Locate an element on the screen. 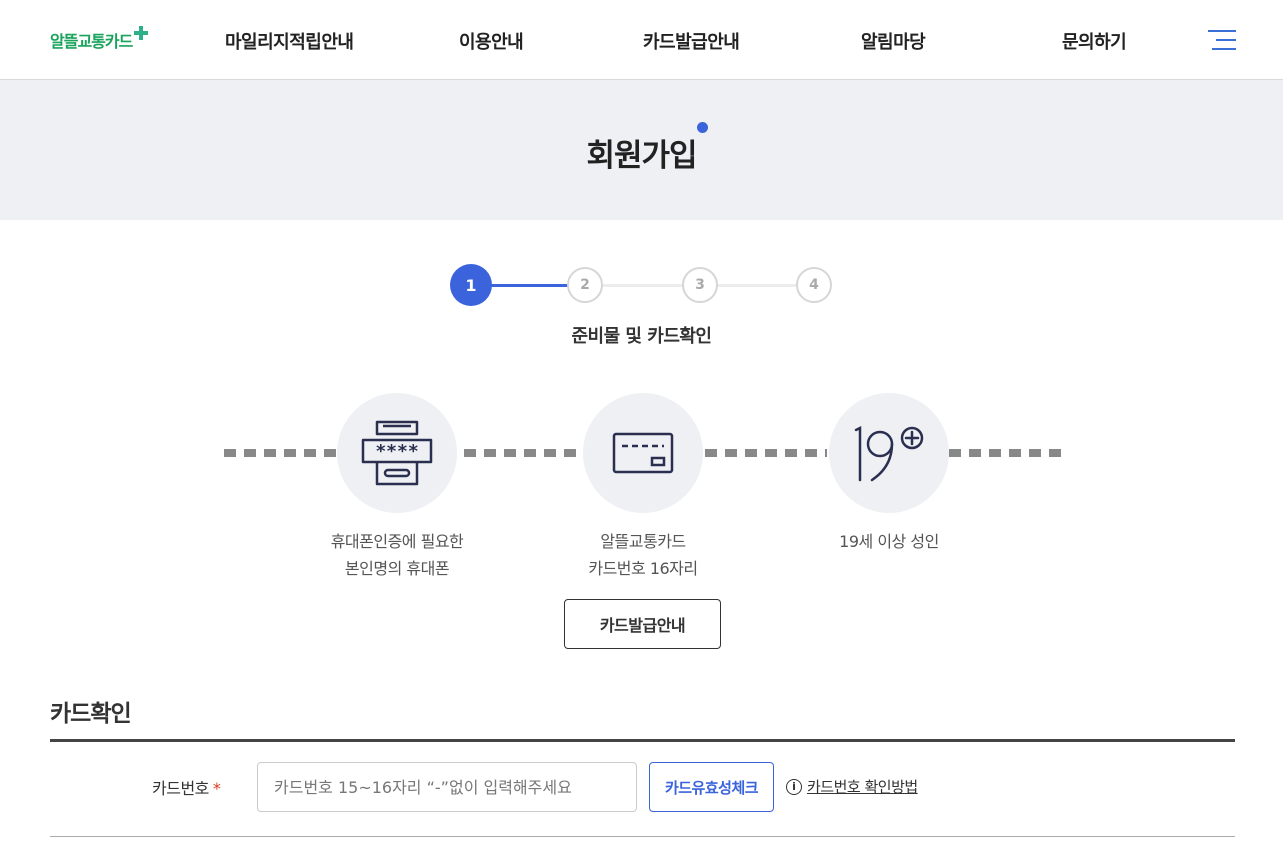 This screenshot has height=859, width=1283. title-dot-icon is located at coordinates (702, 127).